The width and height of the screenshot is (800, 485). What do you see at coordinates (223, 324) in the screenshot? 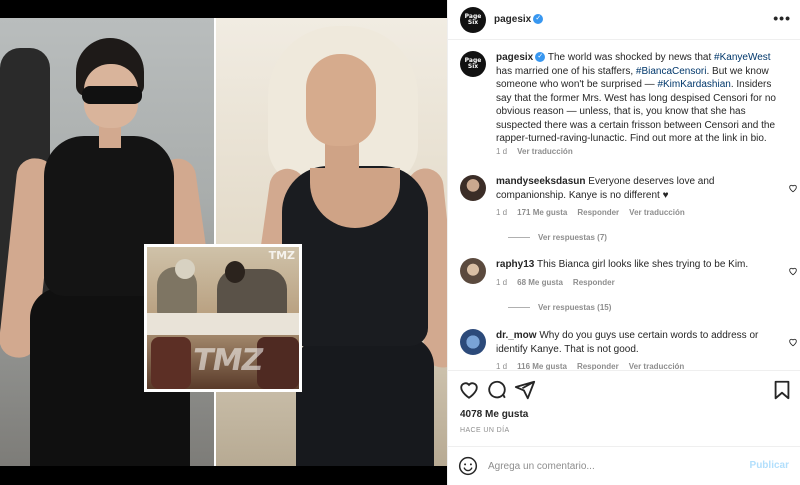
I see `inset-table` at bounding box center [223, 324].